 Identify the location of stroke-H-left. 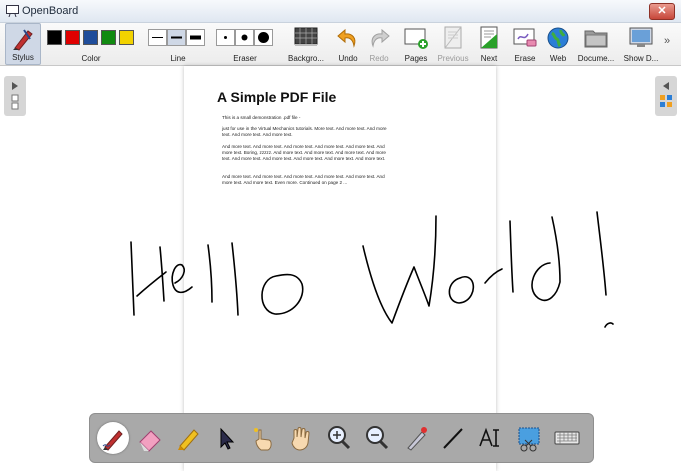
(132, 278).